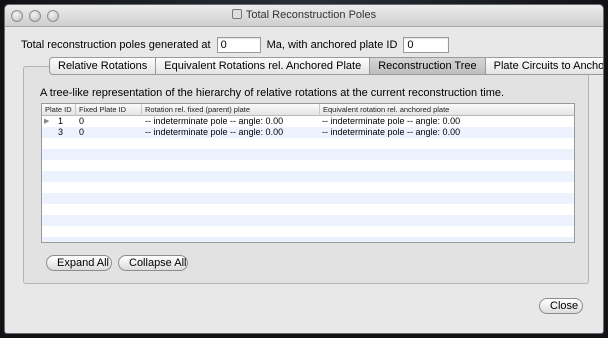  I want to click on tab-equivalent-rotations: Equivalent Rotations rel. Anchored Plate, so click(263, 66).